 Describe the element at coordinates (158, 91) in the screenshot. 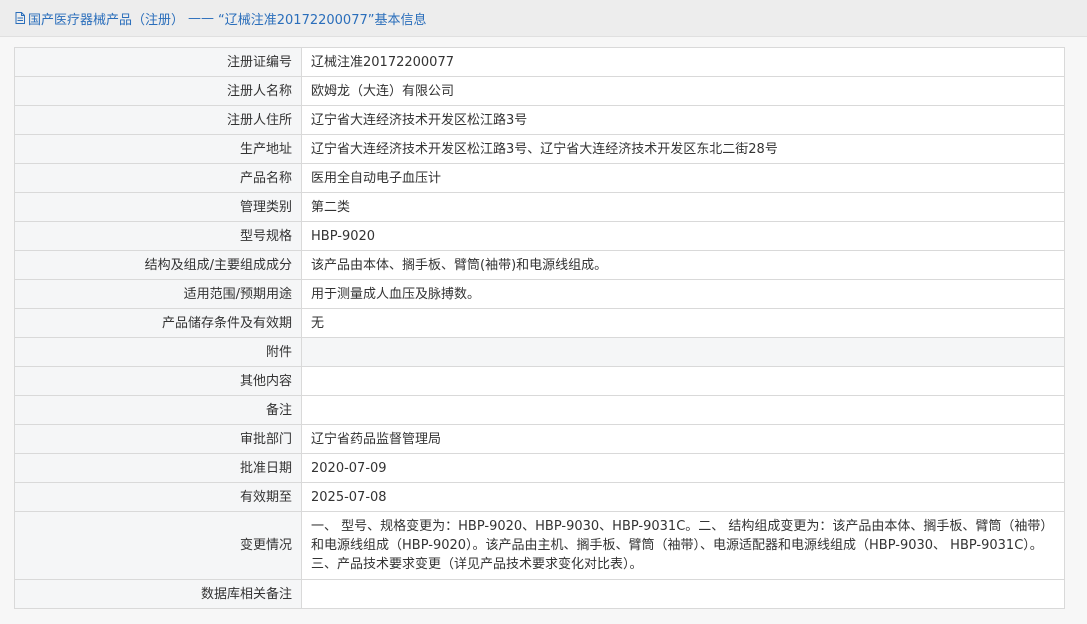

I see `row-label: 注册人名称` at that location.